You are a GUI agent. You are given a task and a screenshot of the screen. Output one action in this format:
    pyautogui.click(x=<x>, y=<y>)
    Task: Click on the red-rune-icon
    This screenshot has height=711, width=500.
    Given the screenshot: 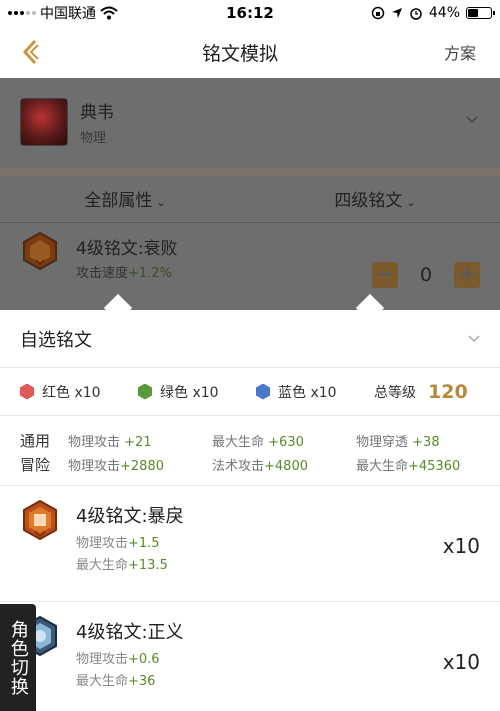 What is the action you would take?
    pyautogui.click(x=40, y=520)
    